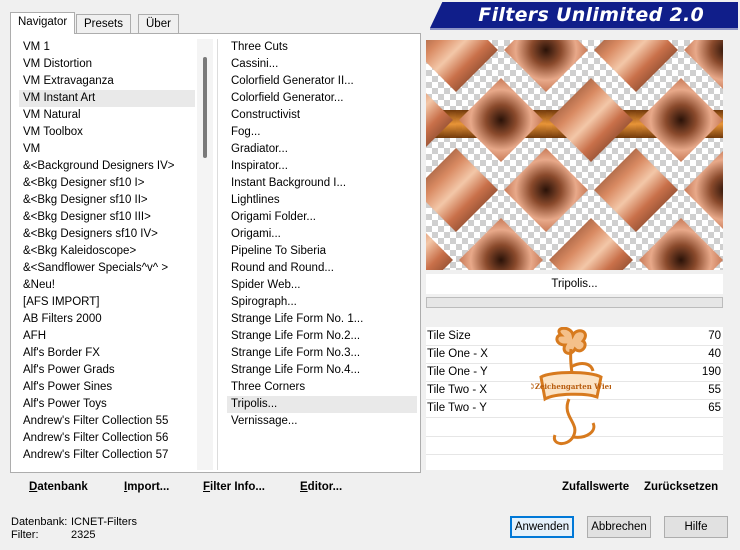 The image size is (740, 550). I want to click on filter-item: Pipeline To Siberia, so click(322, 251).